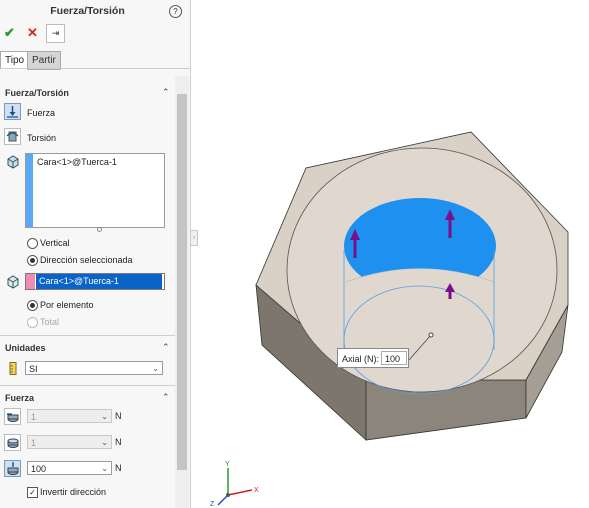  What do you see at coordinates (99, 281) in the screenshot?
I see `direction-reference-value: Cara<1>@Tuerca-1` at bounding box center [99, 281].